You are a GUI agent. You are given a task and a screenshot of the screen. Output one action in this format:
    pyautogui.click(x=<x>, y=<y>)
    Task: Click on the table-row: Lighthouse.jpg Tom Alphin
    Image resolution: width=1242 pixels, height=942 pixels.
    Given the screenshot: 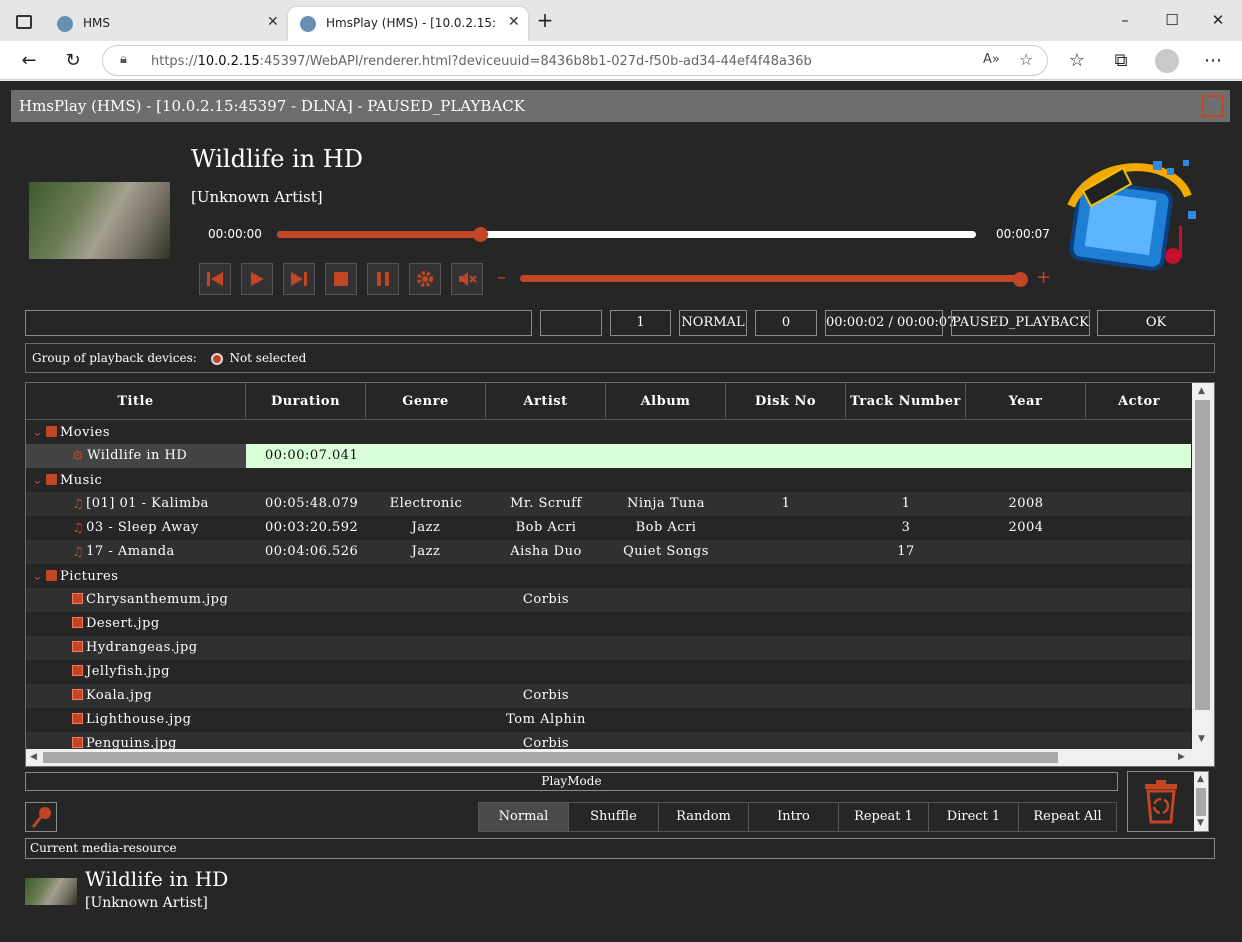 What is the action you would take?
    pyautogui.click(x=608, y=720)
    